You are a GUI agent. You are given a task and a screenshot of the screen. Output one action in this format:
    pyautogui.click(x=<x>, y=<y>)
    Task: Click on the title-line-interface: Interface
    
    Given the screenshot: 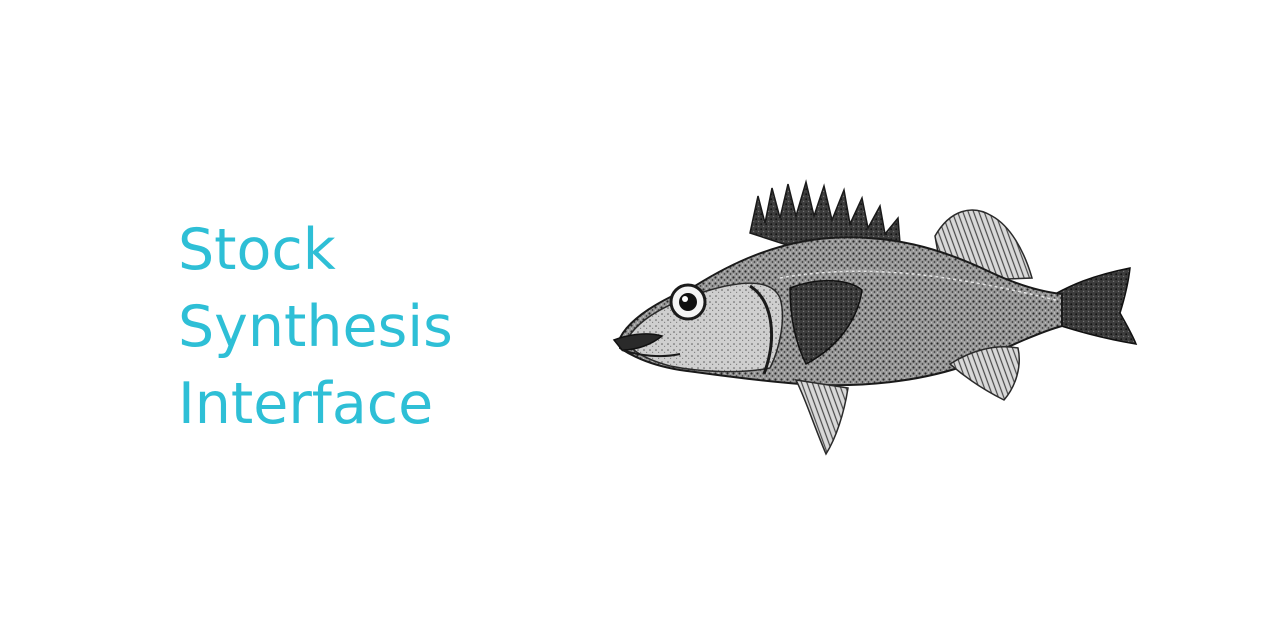 What is the action you would take?
    pyautogui.click(x=306, y=404)
    